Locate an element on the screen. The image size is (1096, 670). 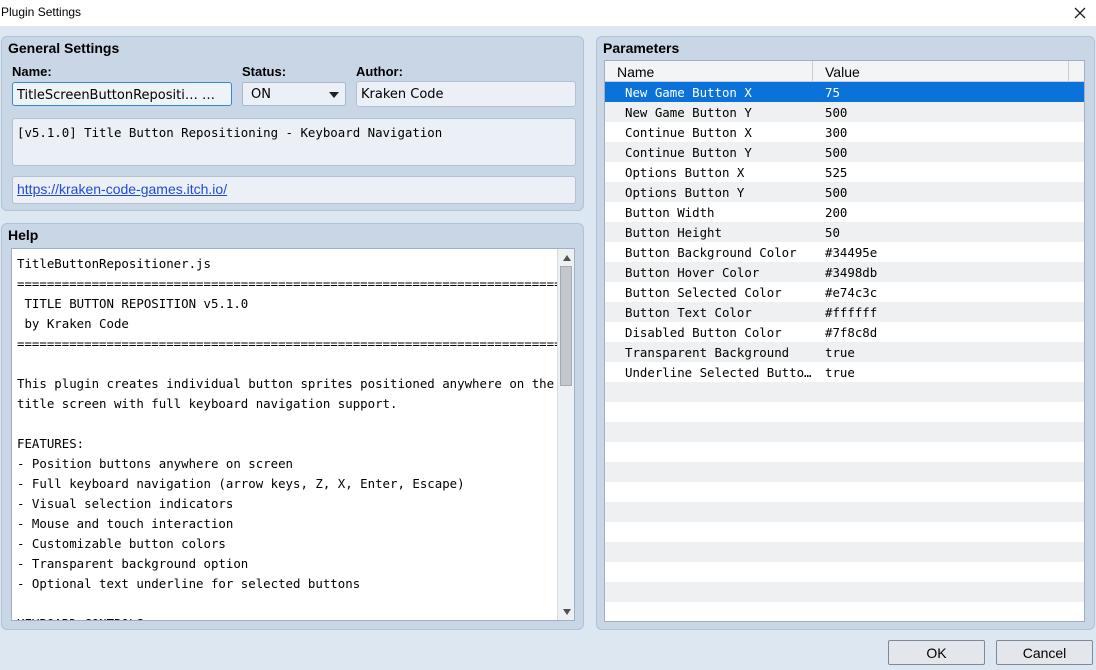
table-row: Options Button X 525 is located at coordinates (844, 172).